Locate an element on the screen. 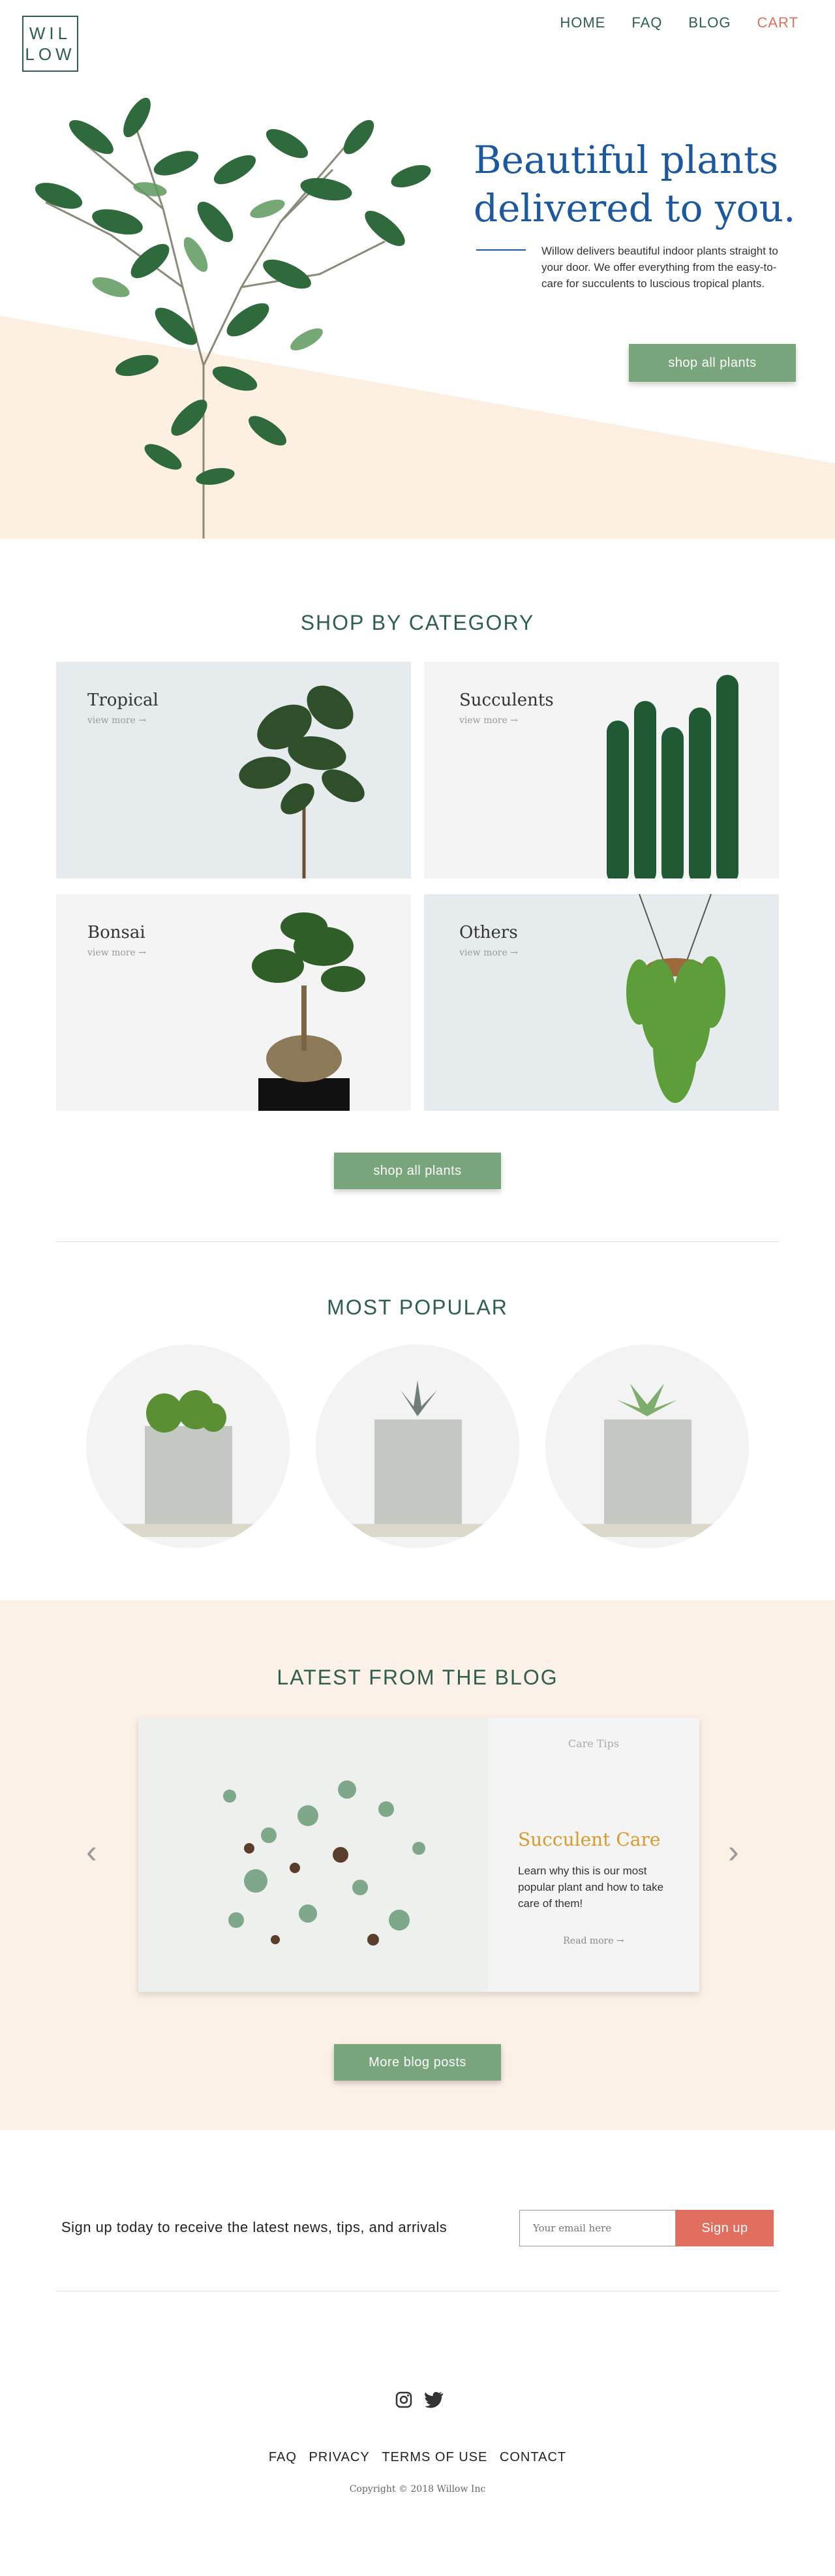 The width and height of the screenshot is (835, 2576). hanging-plant-image is located at coordinates (676, 998).